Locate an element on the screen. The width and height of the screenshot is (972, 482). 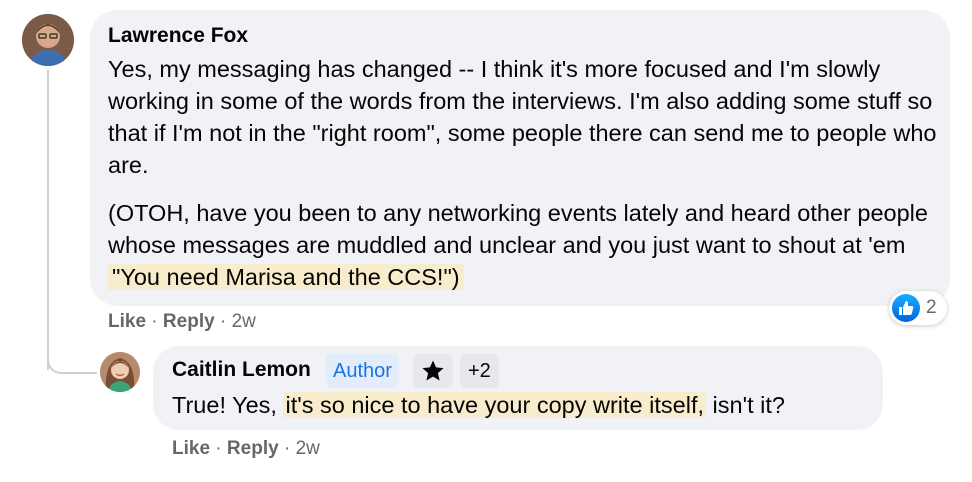
reply-author: Caitlin Lemon is located at coordinates (241, 370).